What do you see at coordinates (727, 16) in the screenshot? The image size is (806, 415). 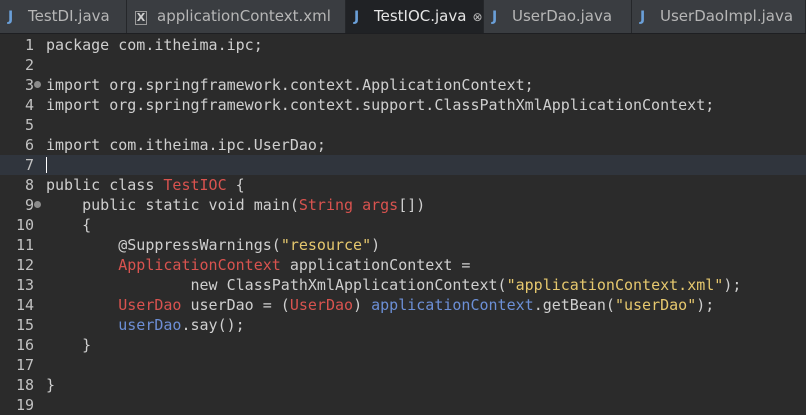 I see `tab-label: UserDaoImpl.java` at bounding box center [727, 16].